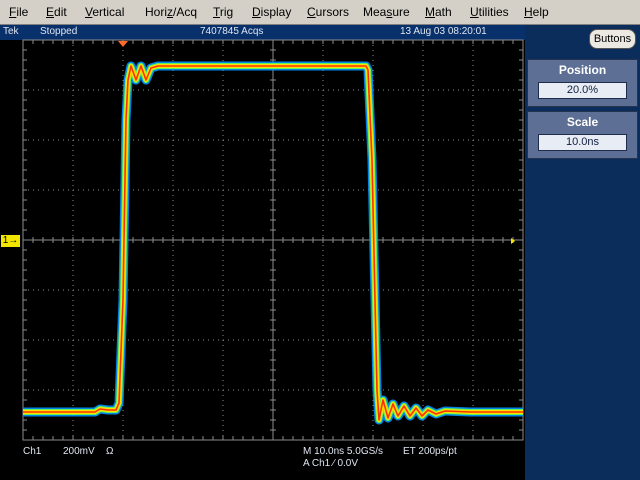  I want to click on trigger-readout: A Ch1 ∕ 0.0V, so click(331, 463).